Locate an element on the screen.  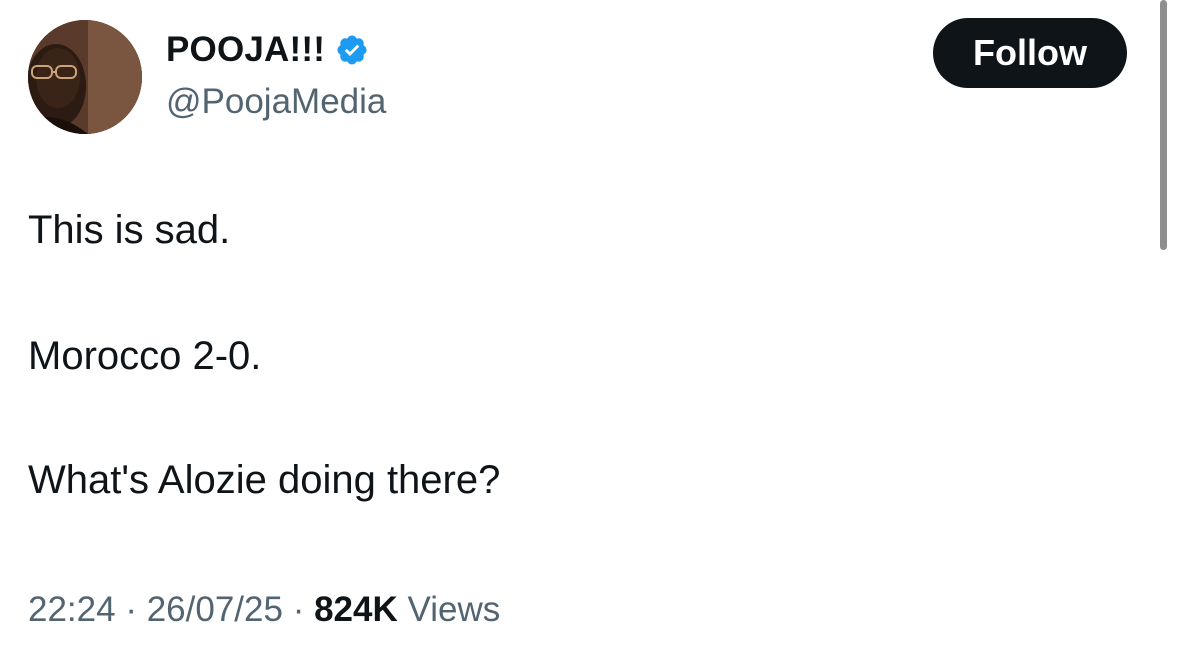
tweet-meta: 22:24 · 26/07/25 · 824K Views is located at coordinates (264, 610).